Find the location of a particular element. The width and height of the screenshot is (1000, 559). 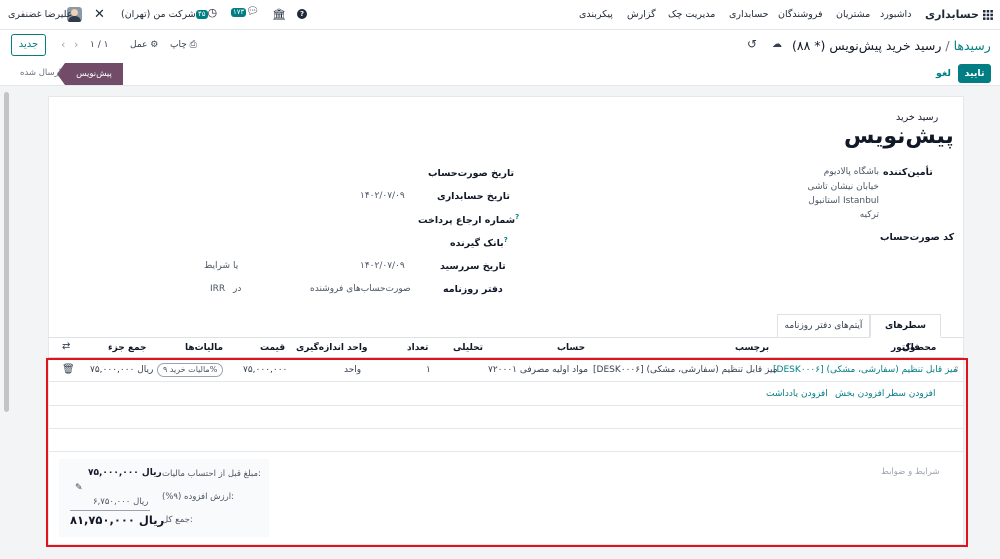

speech-bubble-icon: 💬︎ is located at coordinates (252, 11).